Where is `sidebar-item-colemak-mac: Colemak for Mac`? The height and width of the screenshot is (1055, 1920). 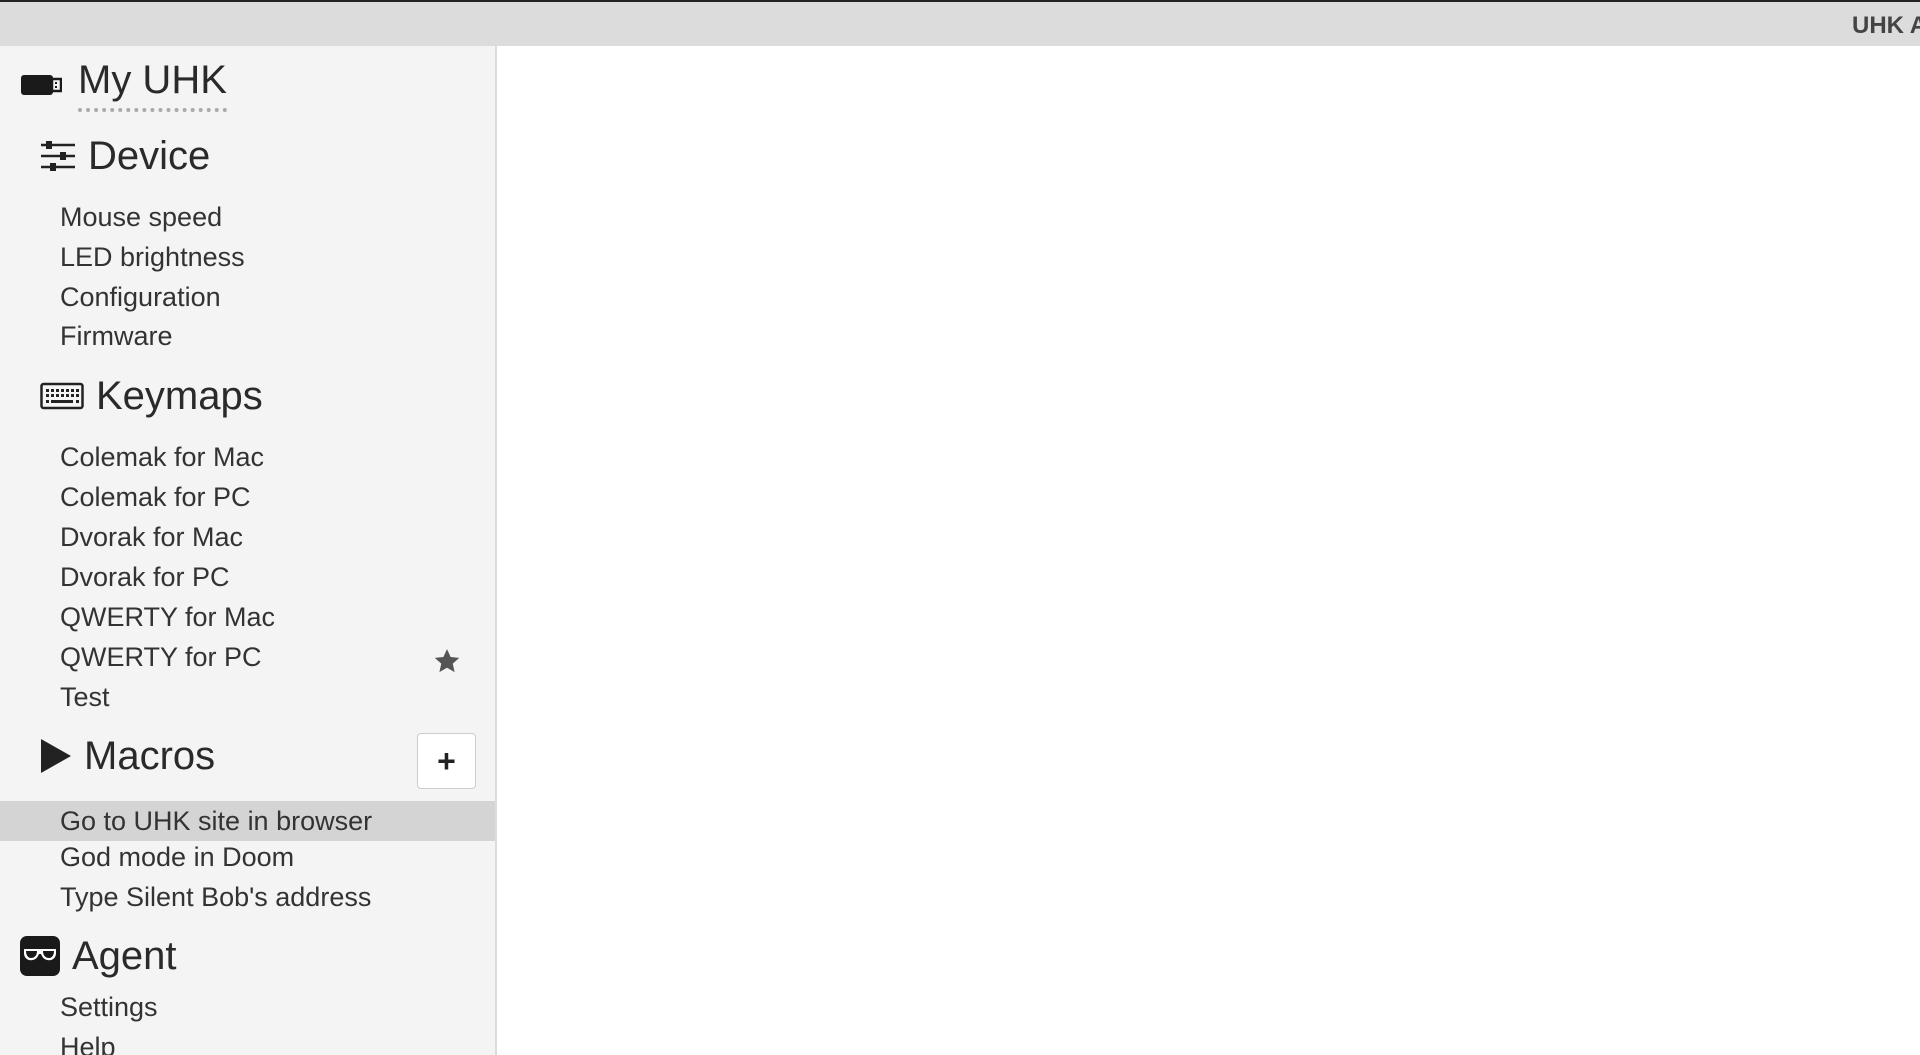 sidebar-item-colemak-mac: Colemak for Mac is located at coordinates (162, 457).